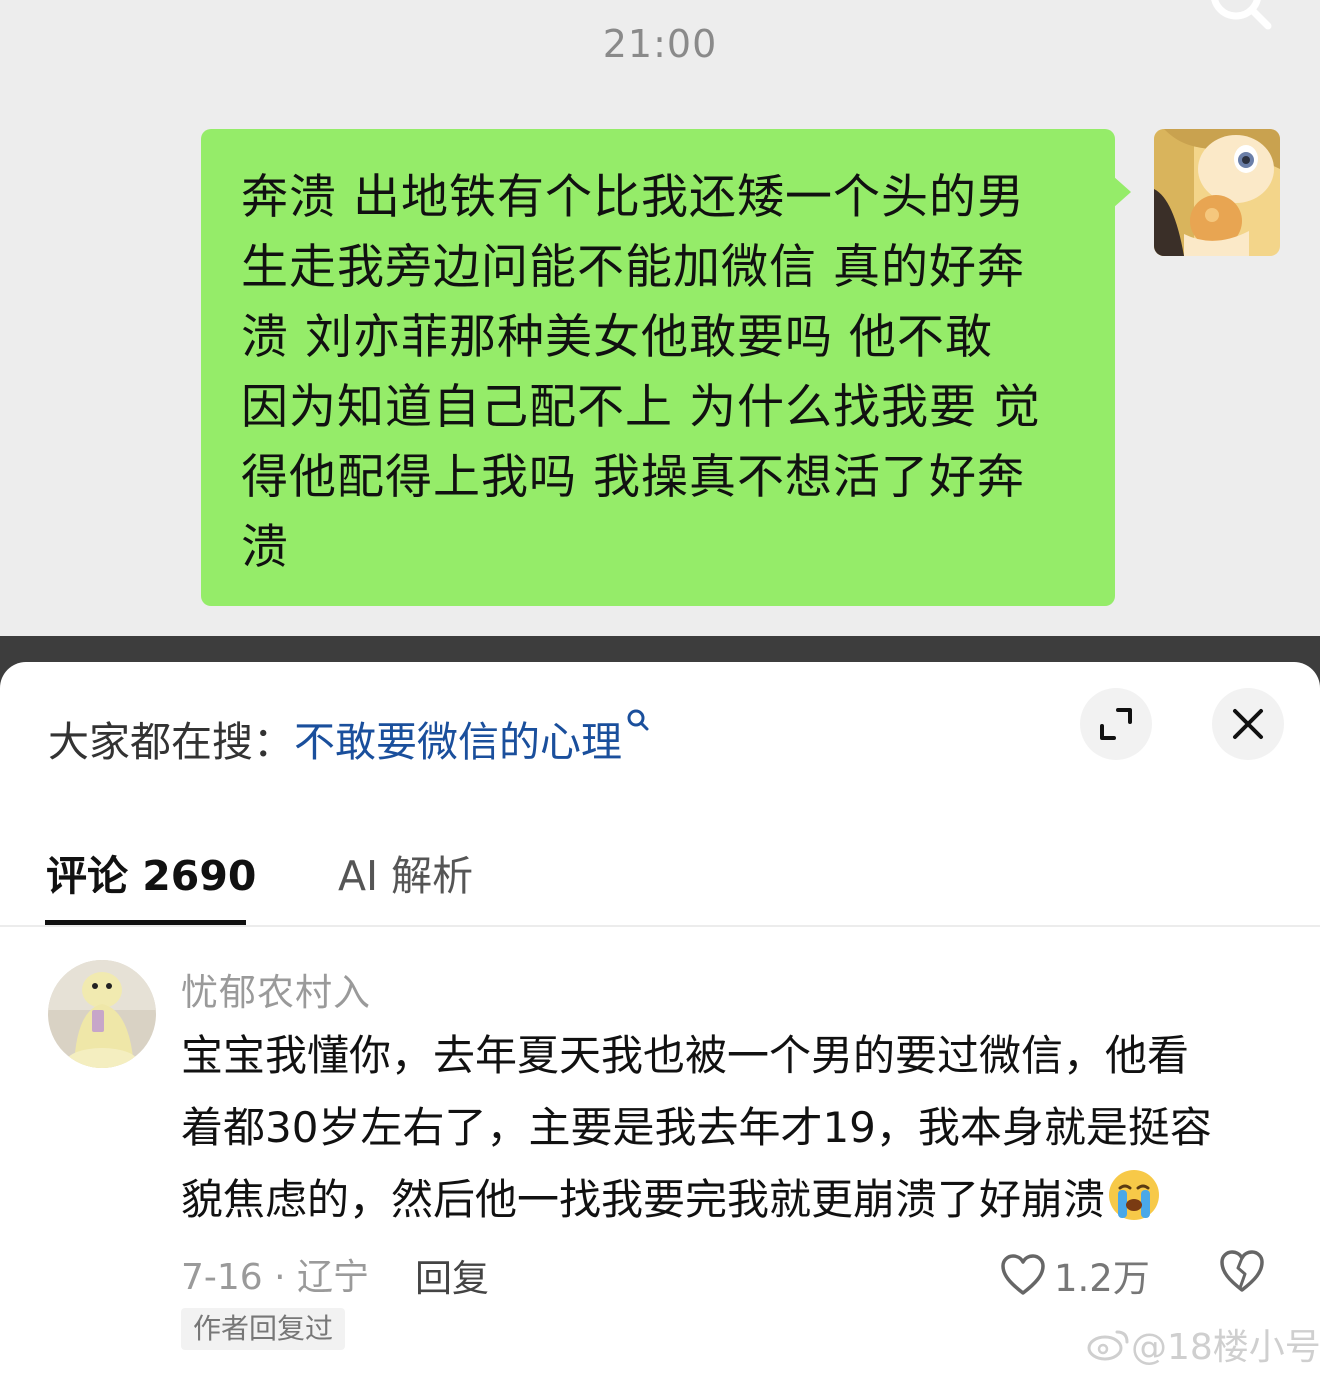 This screenshot has width=1320, height=1376. I want to click on close-icon, so click(1248, 724).